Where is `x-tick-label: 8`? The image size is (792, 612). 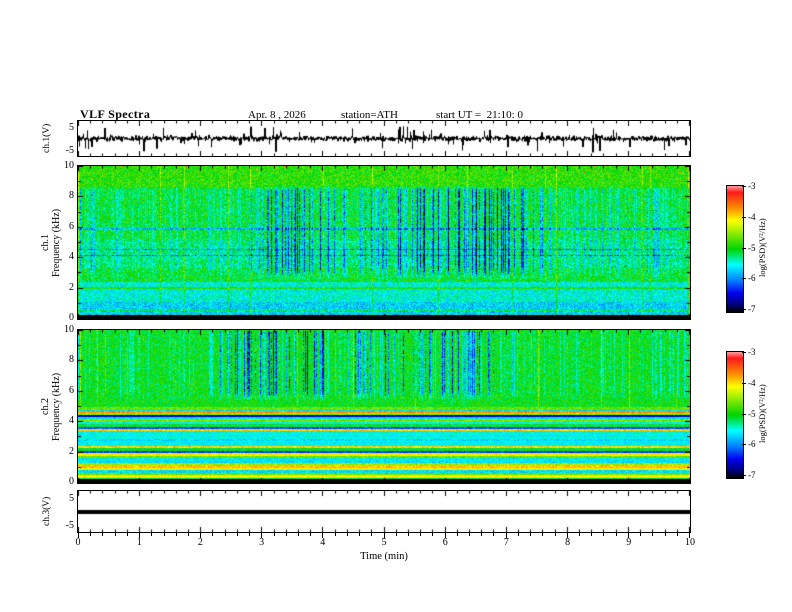
x-tick-label: 8 is located at coordinates (568, 542).